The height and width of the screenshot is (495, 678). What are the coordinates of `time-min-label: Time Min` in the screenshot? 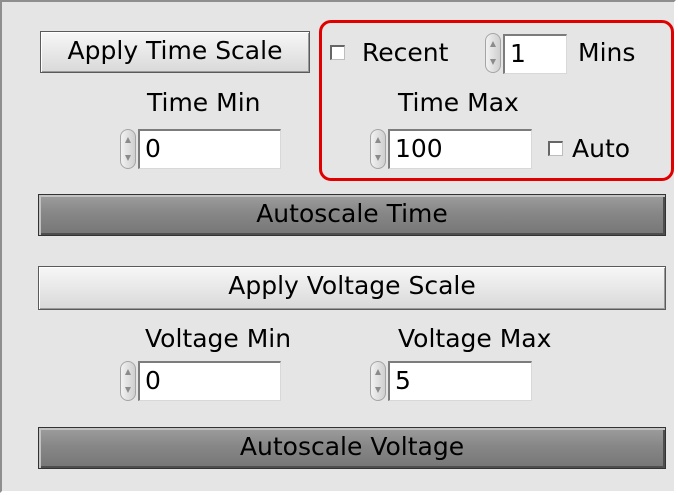 It's located at (204, 102).